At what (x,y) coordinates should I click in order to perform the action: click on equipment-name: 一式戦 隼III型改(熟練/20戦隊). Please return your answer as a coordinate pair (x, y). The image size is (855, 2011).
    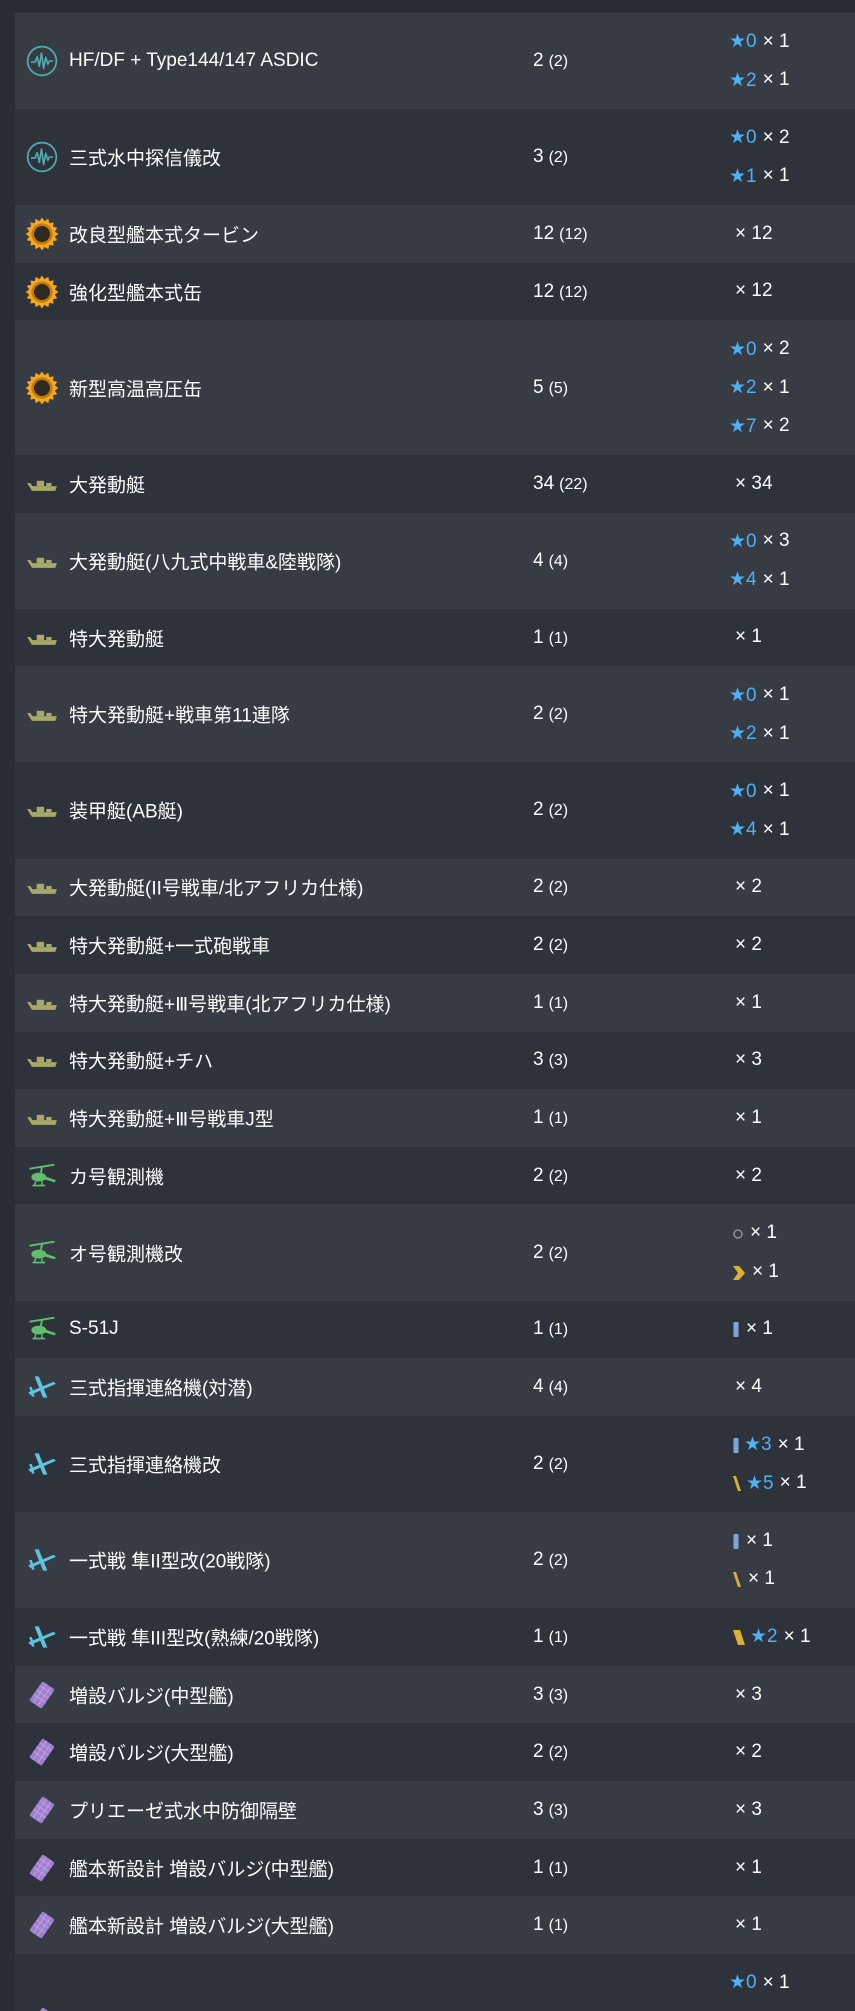
    Looking at the image, I should click on (194, 1639).